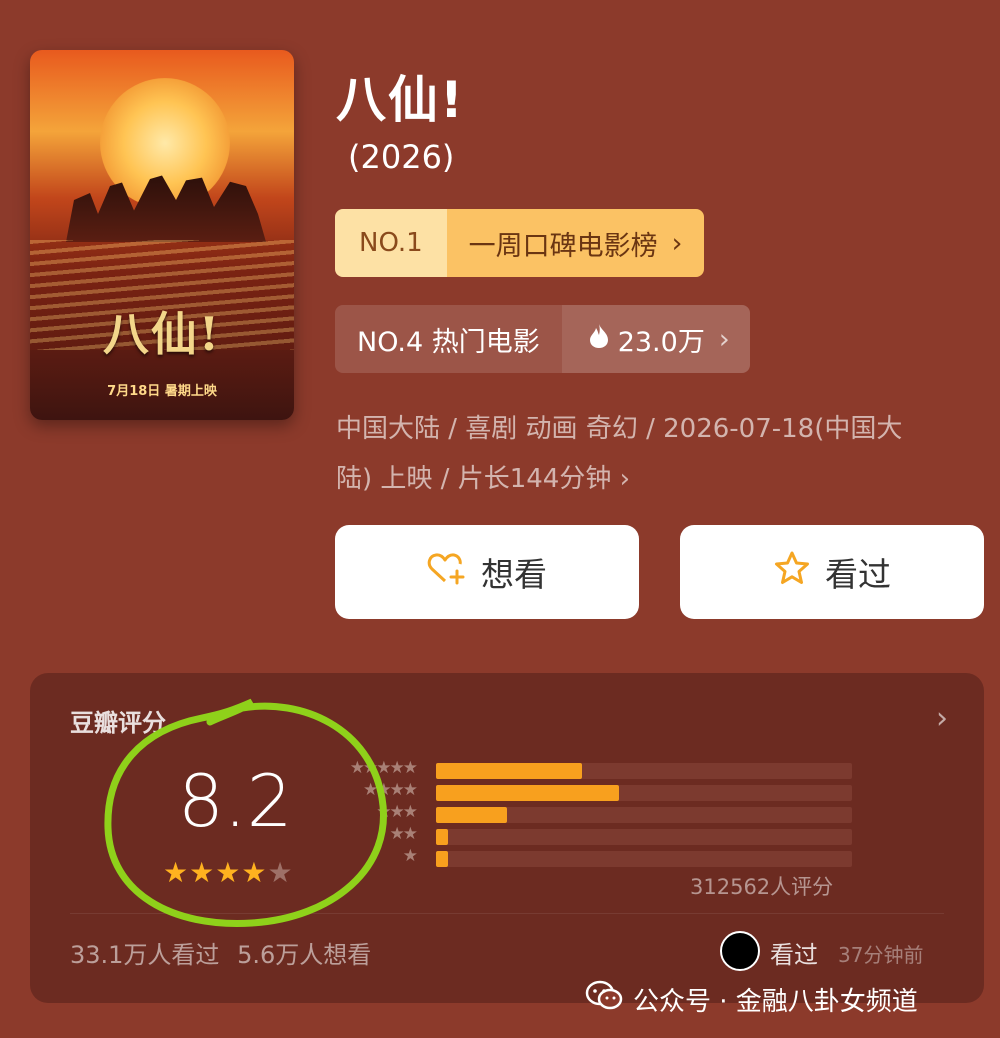 The height and width of the screenshot is (1038, 1000). Describe the element at coordinates (775, 1002) in the screenshot. I see `watermark-text: 公众号 · 金融八卦女频道` at that location.